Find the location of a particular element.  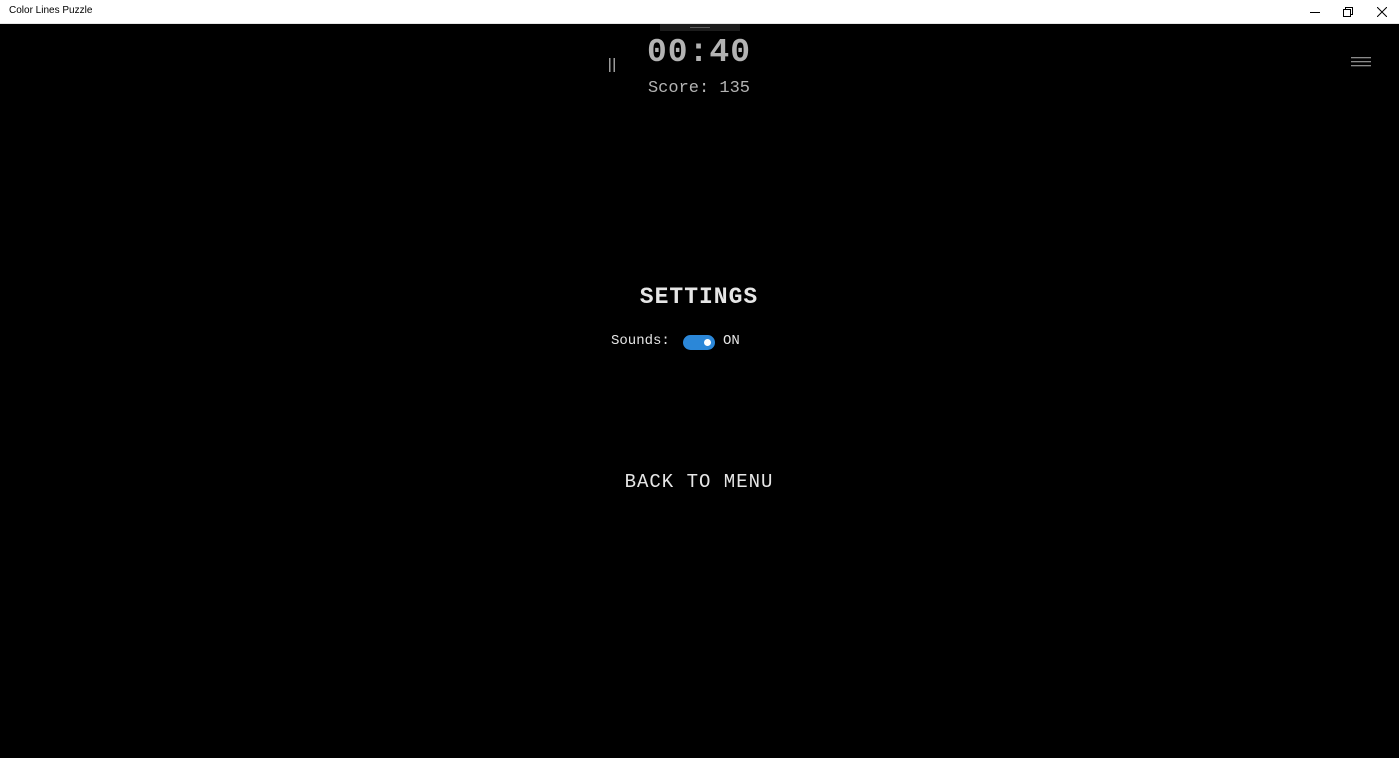

back-to-menu-button: BACK TO MENU is located at coordinates (699, 482).